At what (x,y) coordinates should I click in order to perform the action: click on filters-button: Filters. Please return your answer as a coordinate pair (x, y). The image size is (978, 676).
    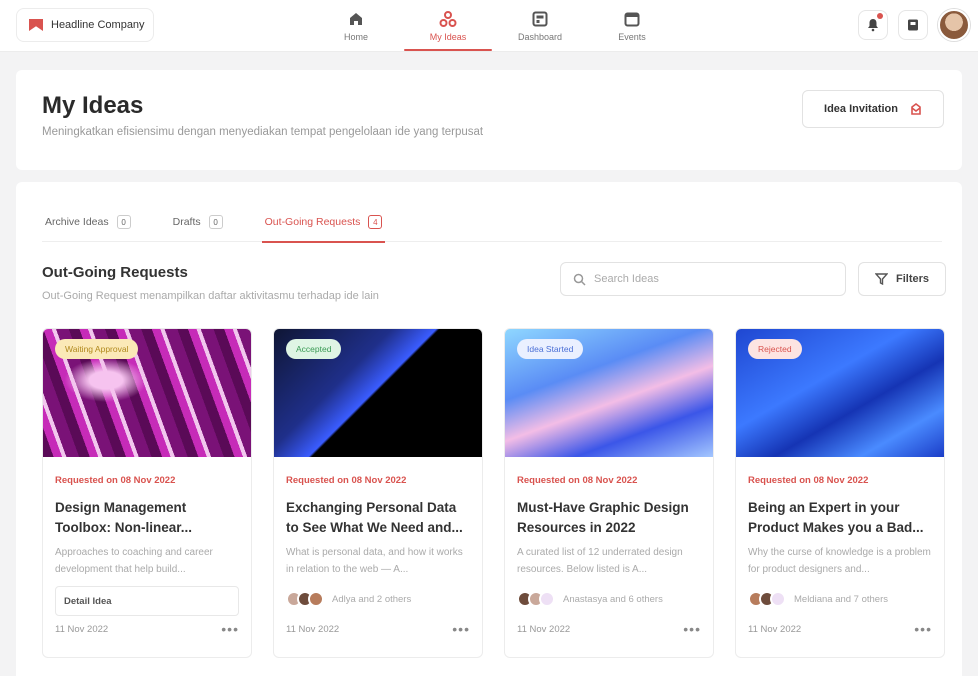
    Looking at the image, I should click on (902, 279).